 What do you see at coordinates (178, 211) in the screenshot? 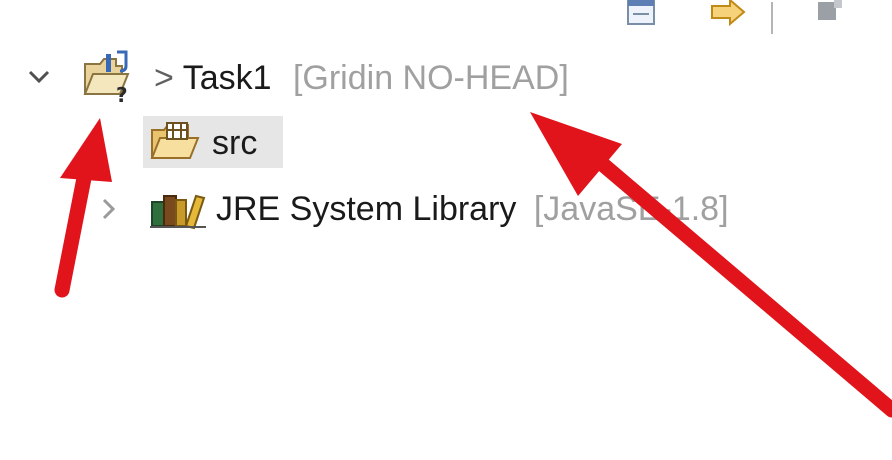
I see `library-icon` at bounding box center [178, 211].